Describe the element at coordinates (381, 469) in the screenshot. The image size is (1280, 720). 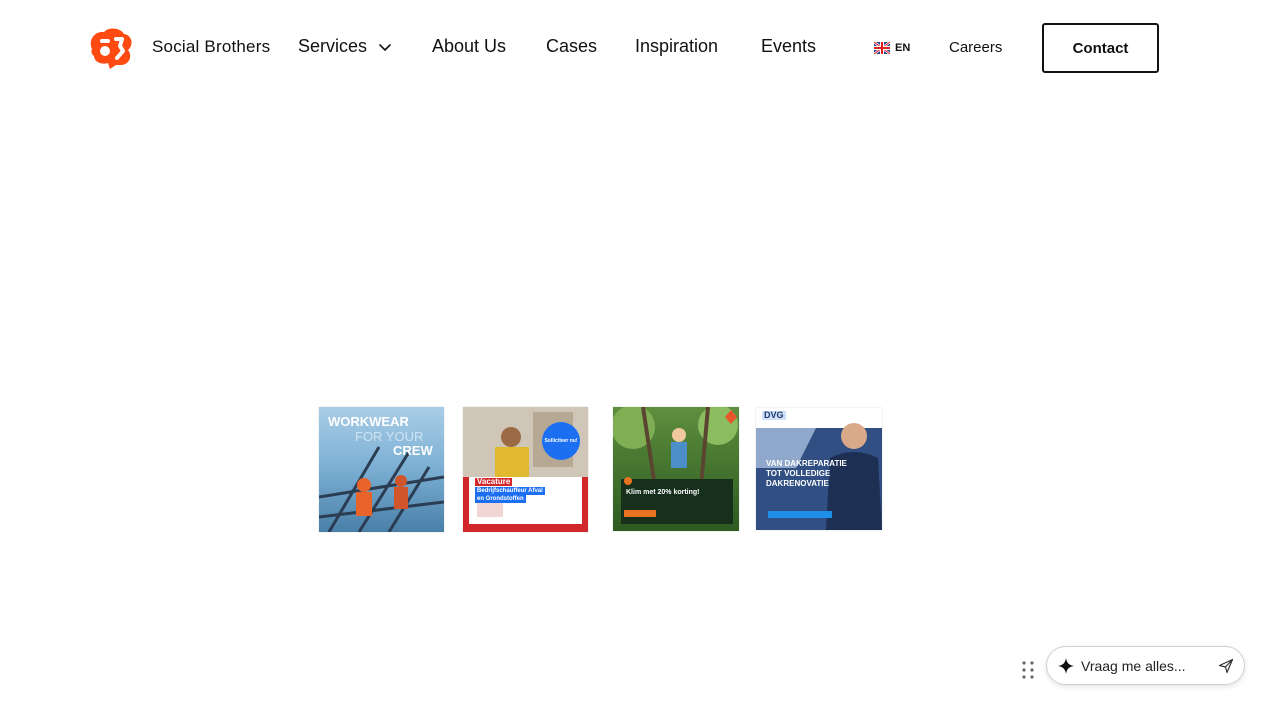
I see `ad-tile-workwear: WORKWEAR FOR YOUR CREW` at that location.